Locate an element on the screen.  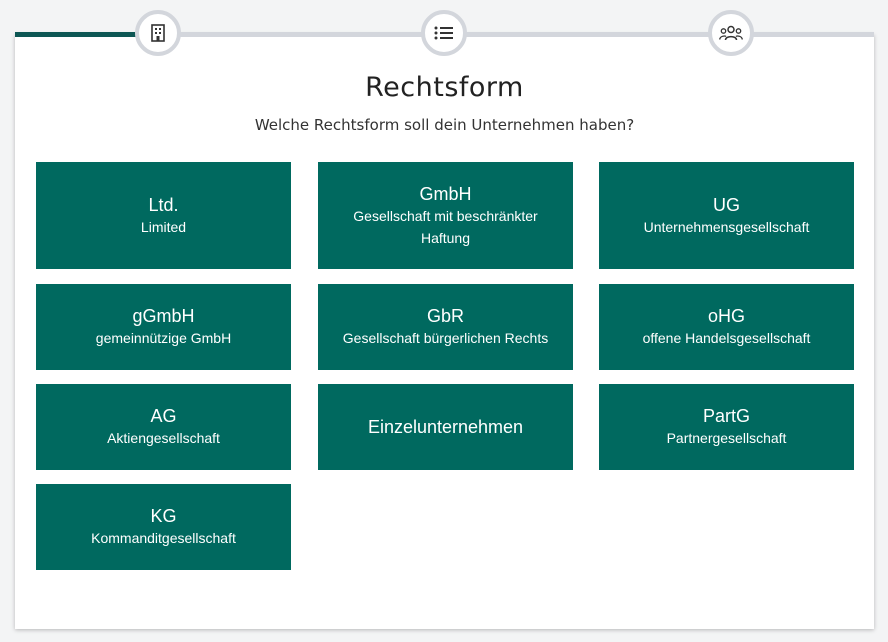
step-users is located at coordinates (731, 33).